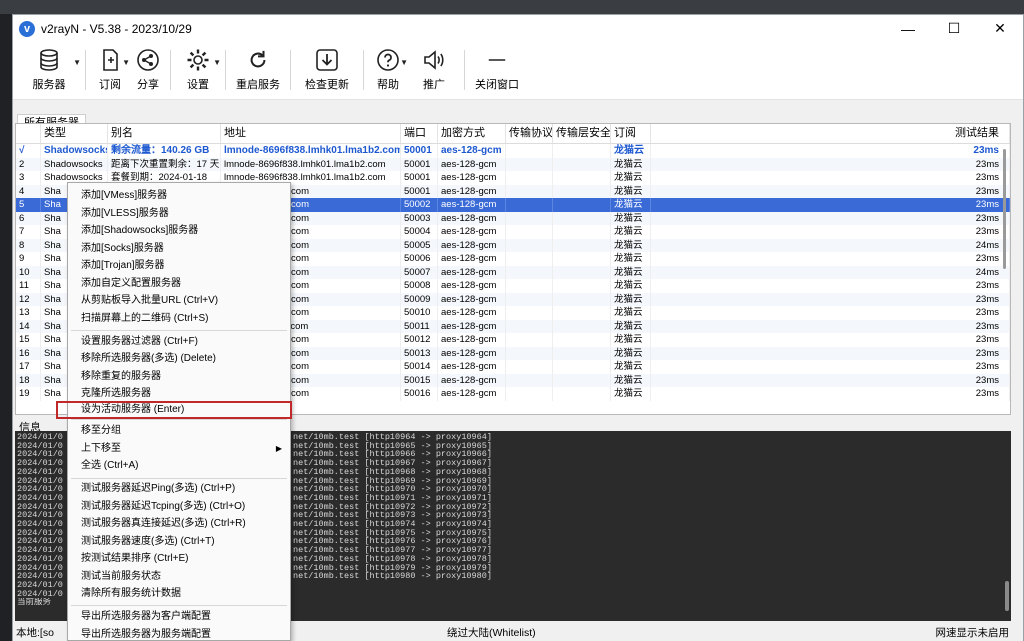 The image size is (1024, 641). Describe the element at coordinates (582, 133) in the screenshot. I see `column-header-tls: 传输层安全` at that location.